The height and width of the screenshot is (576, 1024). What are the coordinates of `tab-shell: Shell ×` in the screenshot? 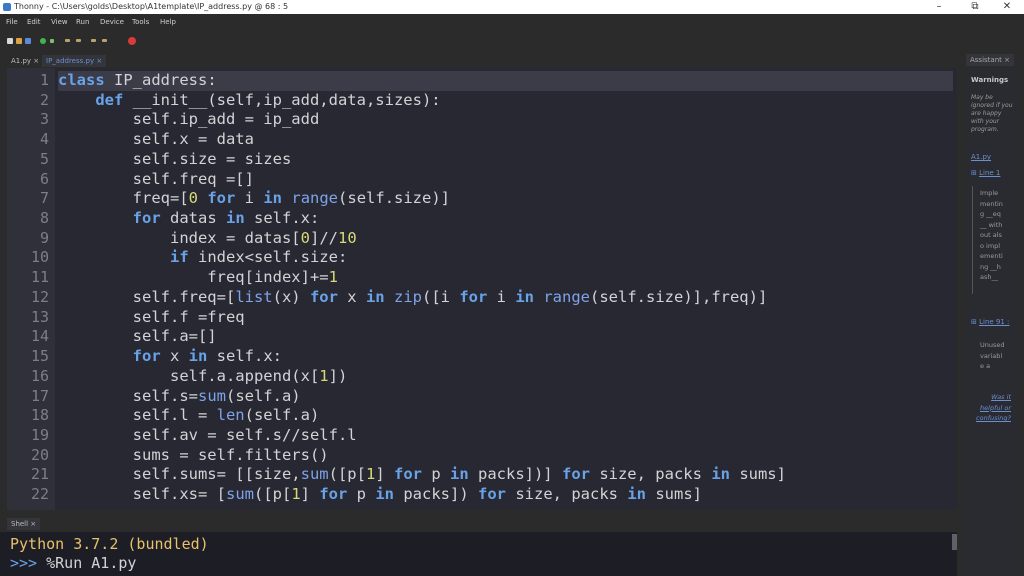 It's located at (24, 524).